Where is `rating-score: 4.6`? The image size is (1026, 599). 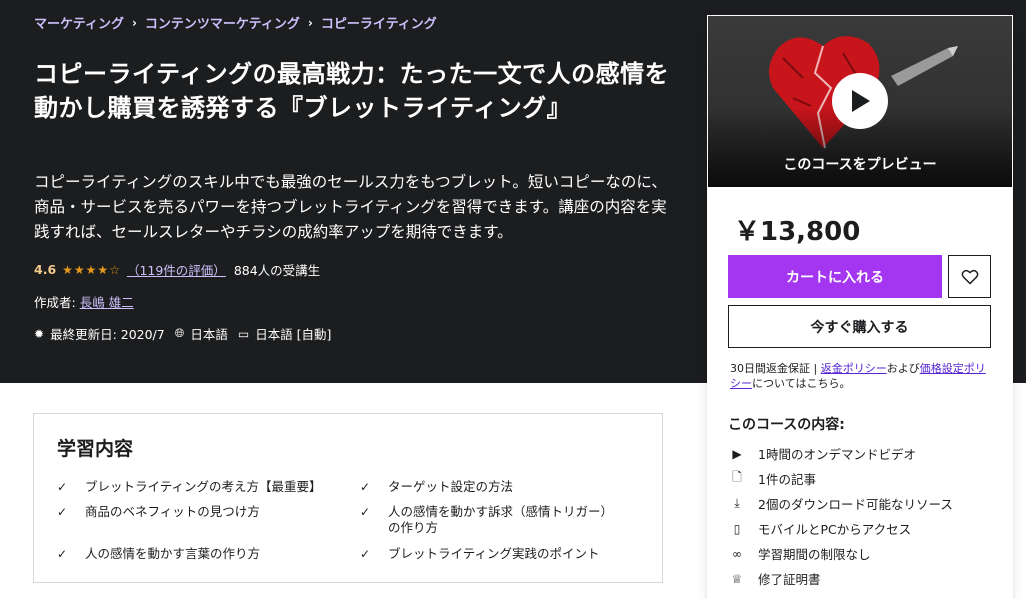 rating-score: 4.6 is located at coordinates (45, 269).